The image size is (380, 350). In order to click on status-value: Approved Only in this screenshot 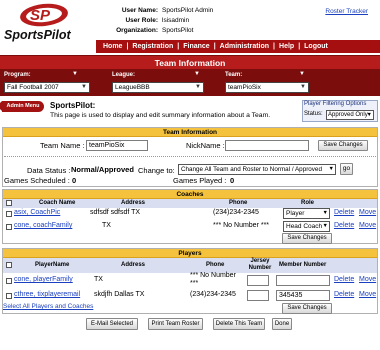, I will do `click(348, 115)`.